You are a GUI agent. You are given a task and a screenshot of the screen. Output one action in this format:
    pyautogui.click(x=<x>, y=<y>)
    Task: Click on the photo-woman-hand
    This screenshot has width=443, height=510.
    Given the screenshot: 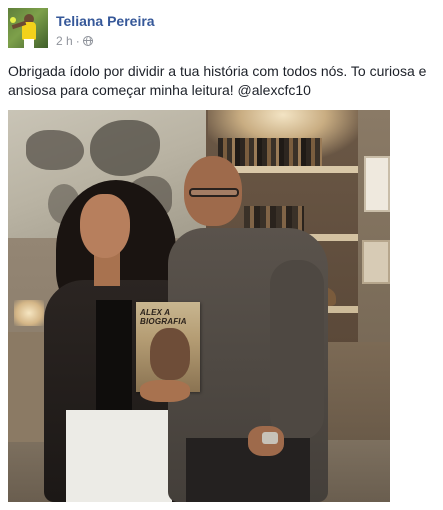 What is the action you would take?
    pyautogui.click(x=165, y=391)
    